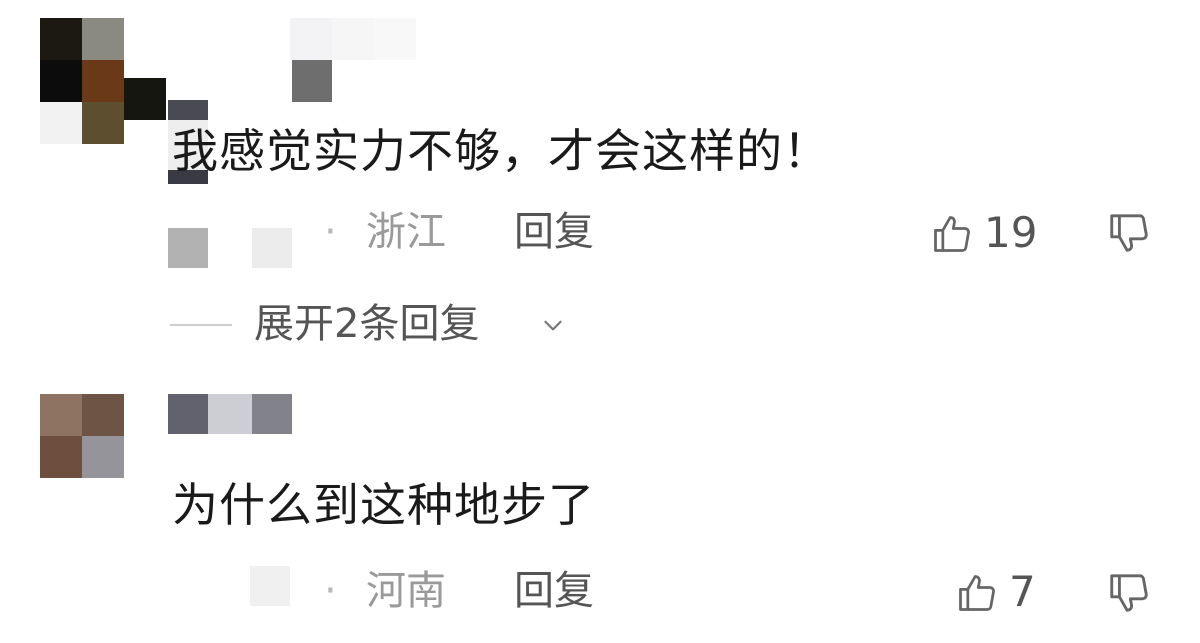  What do you see at coordinates (406, 591) in the screenshot?
I see `region-label: 河南` at bounding box center [406, 591].